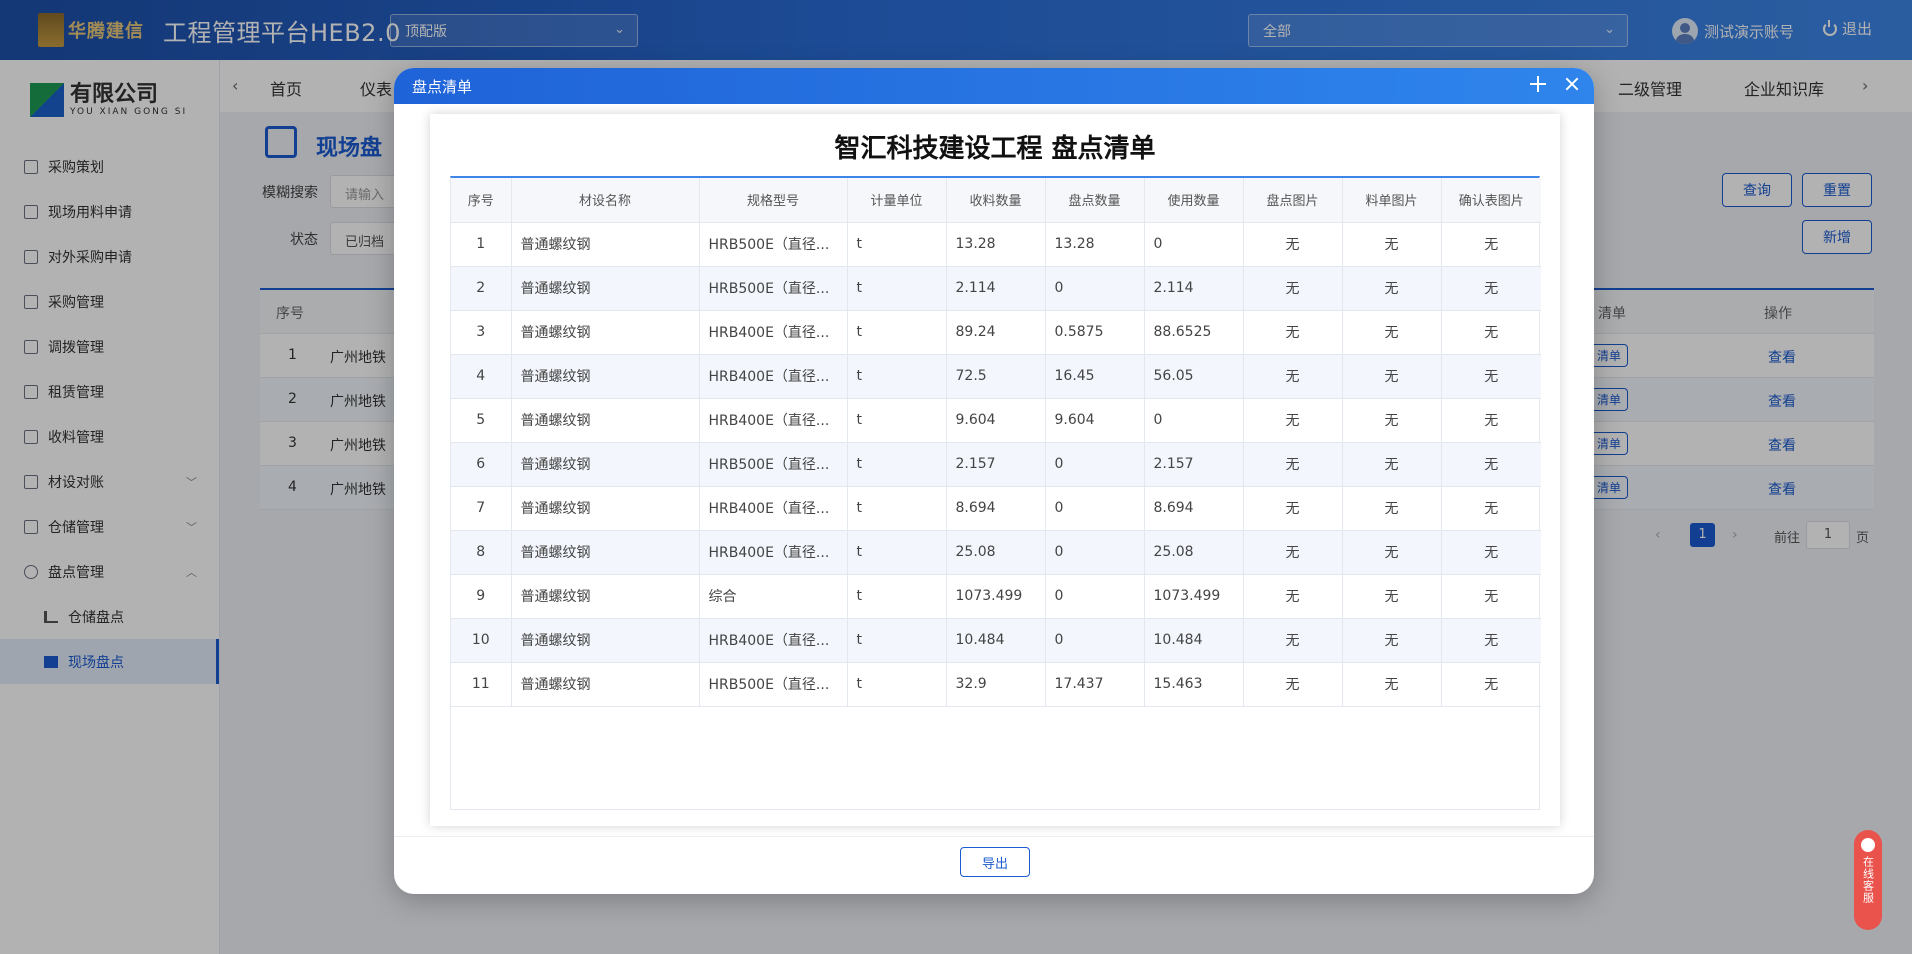  Describe the element at coordinates (995, 862) in the screenshot. I see `export-button: 导出` at that location.